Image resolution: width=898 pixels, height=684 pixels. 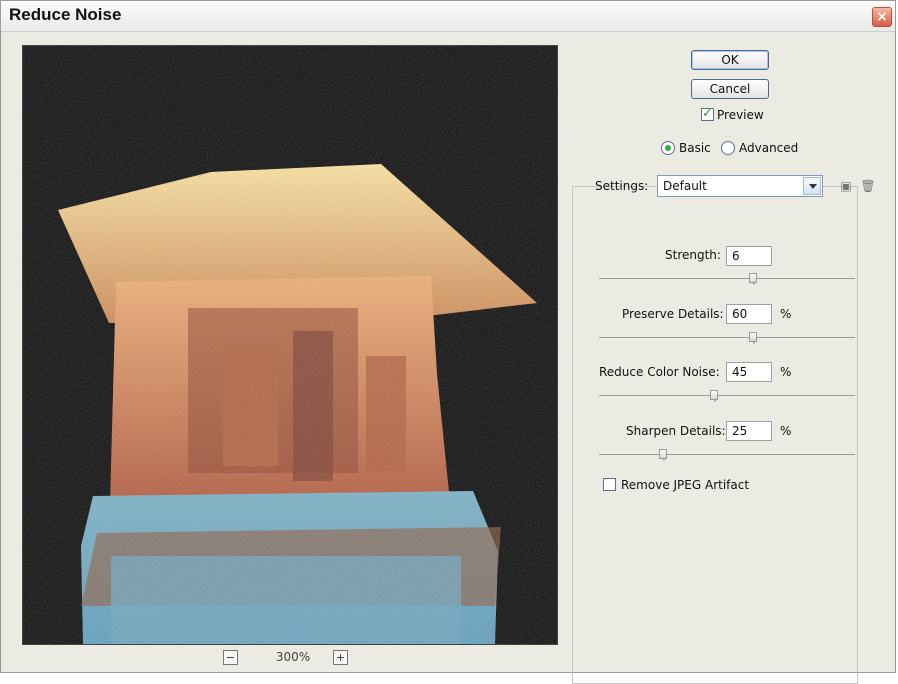 What do you see at coordinates (230, 657) in the screenshot?
I see `zoom-out-icon: −` at bounding box center [230, 657].